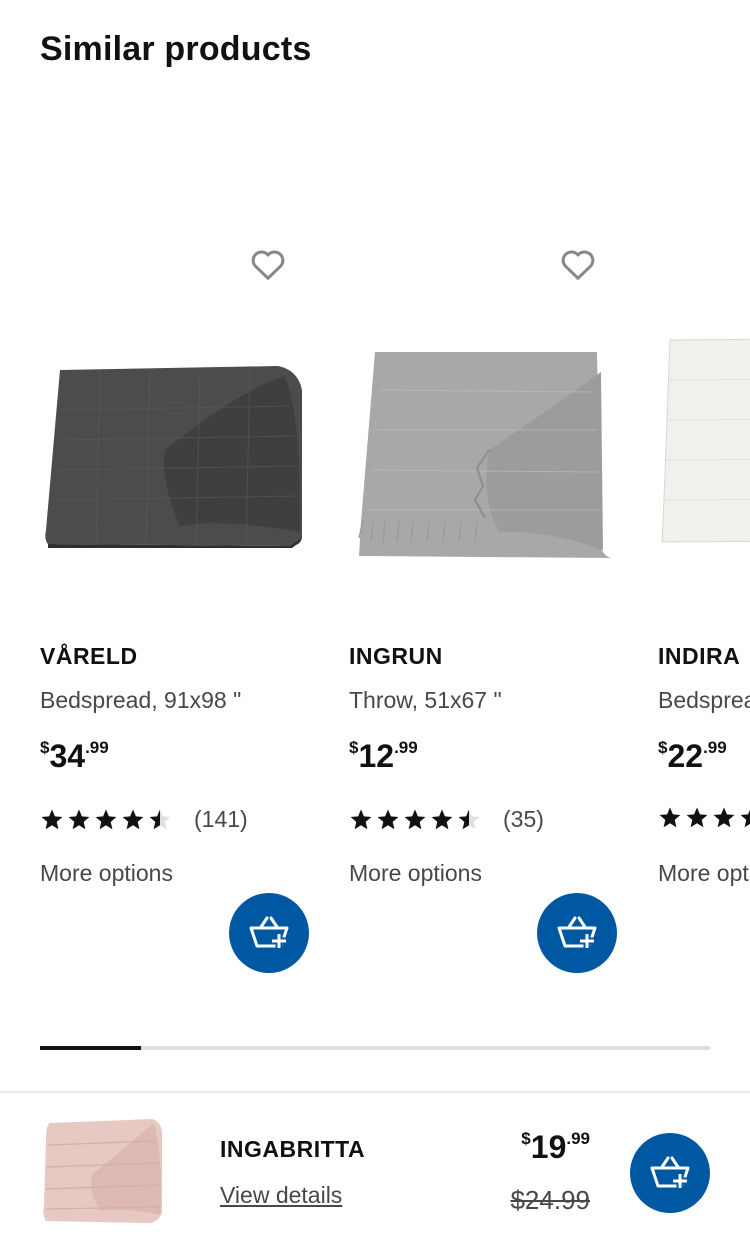  I want to click on product-name: INGRUN, so click(396, 656).